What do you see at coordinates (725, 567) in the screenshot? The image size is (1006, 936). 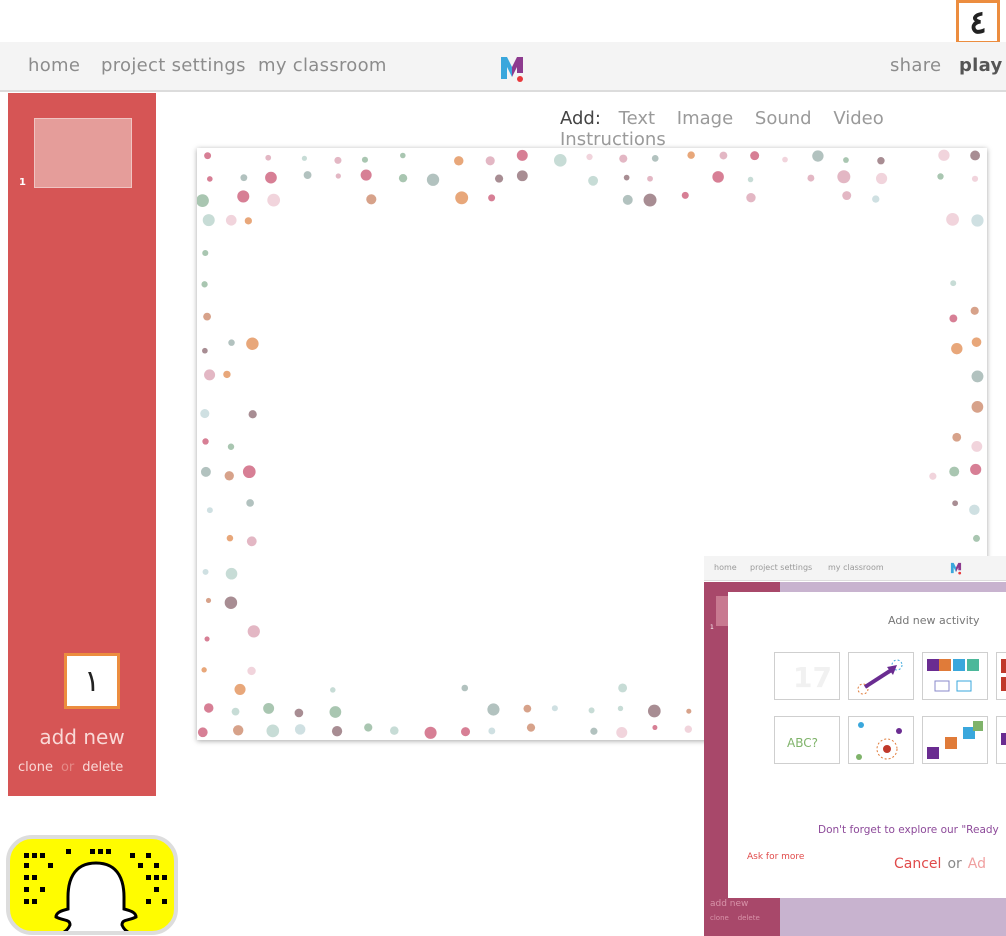 I see `preview-nav-home: home` at bounding box center [725, 567].